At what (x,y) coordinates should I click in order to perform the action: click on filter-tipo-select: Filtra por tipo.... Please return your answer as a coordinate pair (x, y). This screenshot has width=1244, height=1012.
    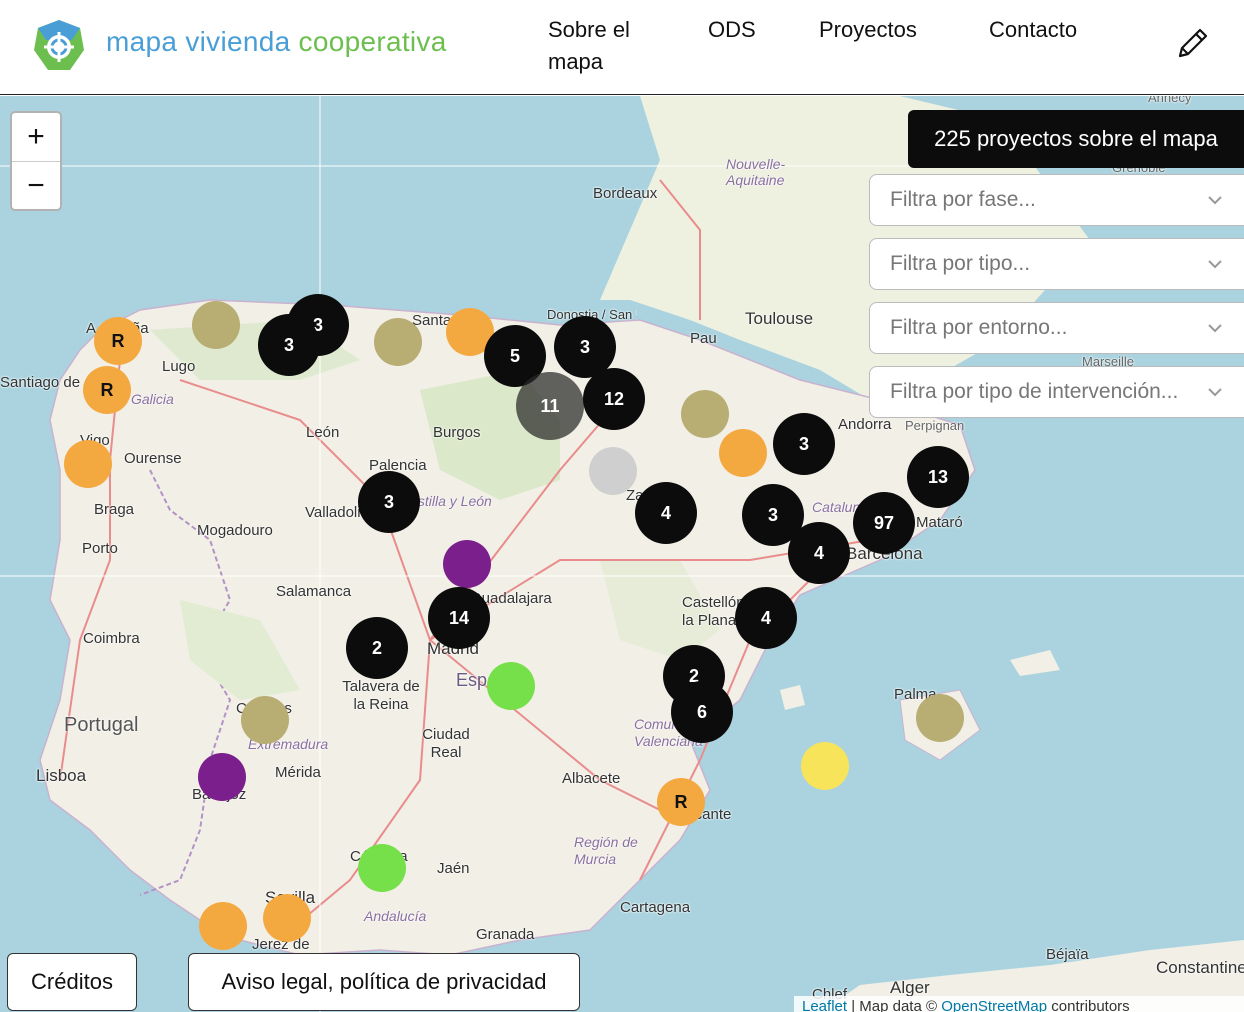
    Looking at the image, I should click on (1056, 264).